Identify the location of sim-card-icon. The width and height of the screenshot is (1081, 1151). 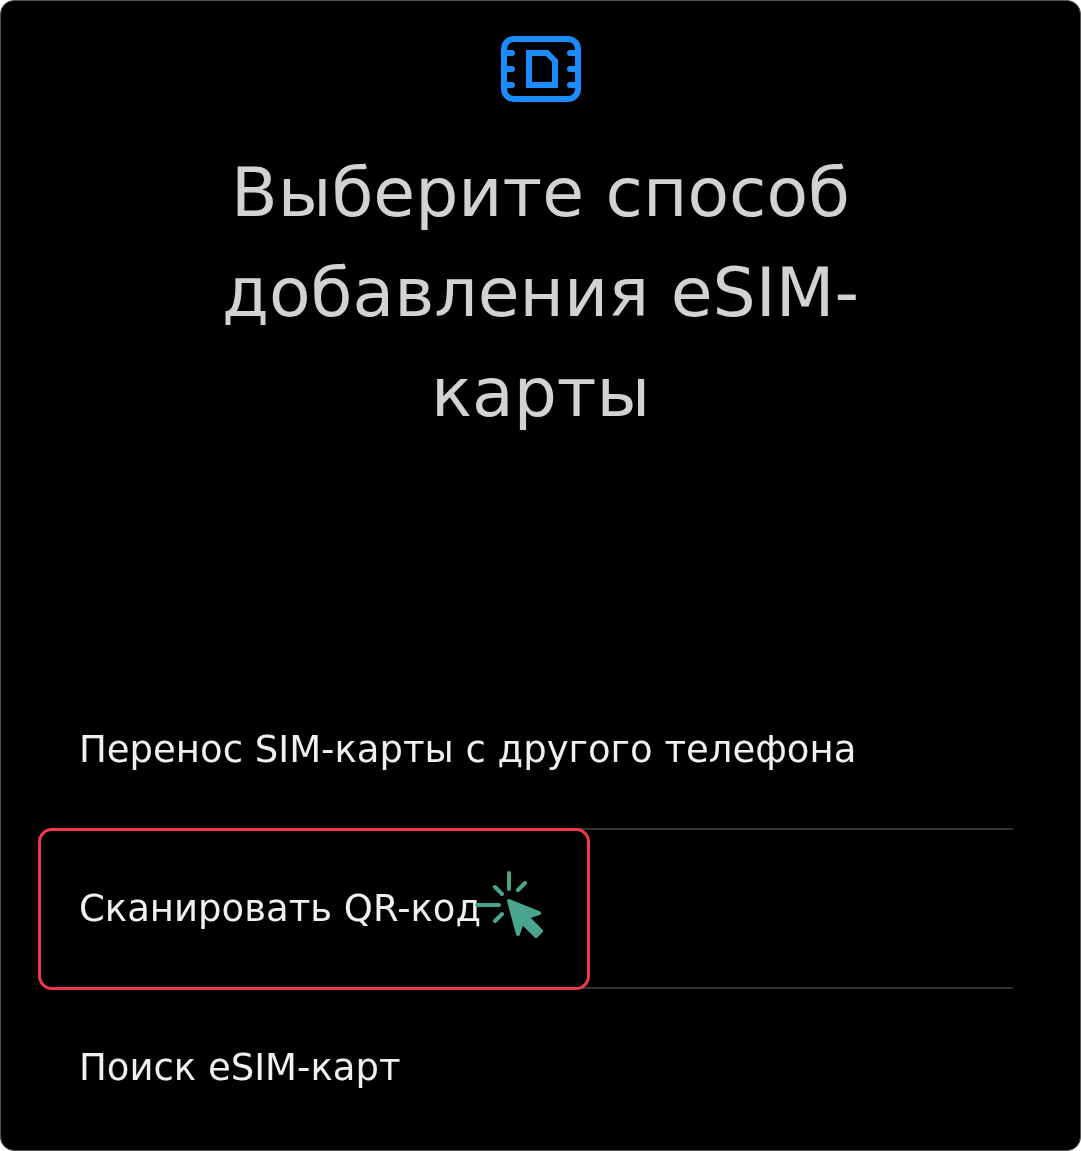
(540, 69).